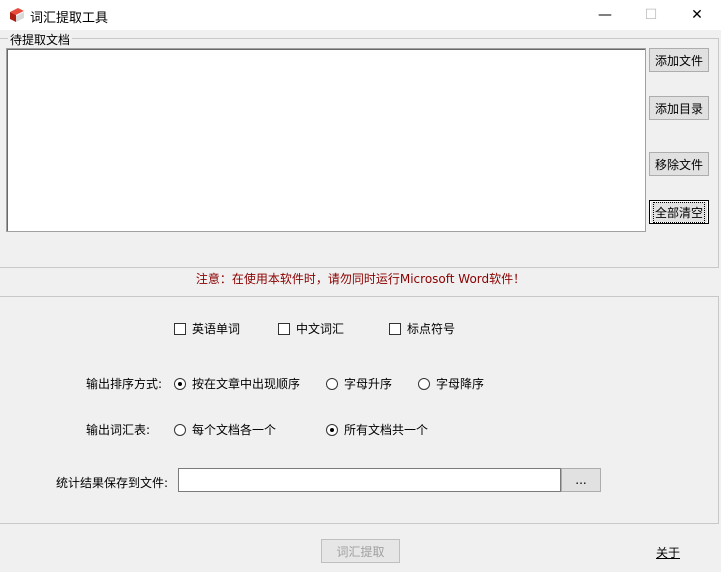 Image resolution: width=721 pixels, height=572 pixels. What do you see at coordinates (668, 552) in the screenshot?
I see `about-link: 关于` at bounding box center [668, 552].